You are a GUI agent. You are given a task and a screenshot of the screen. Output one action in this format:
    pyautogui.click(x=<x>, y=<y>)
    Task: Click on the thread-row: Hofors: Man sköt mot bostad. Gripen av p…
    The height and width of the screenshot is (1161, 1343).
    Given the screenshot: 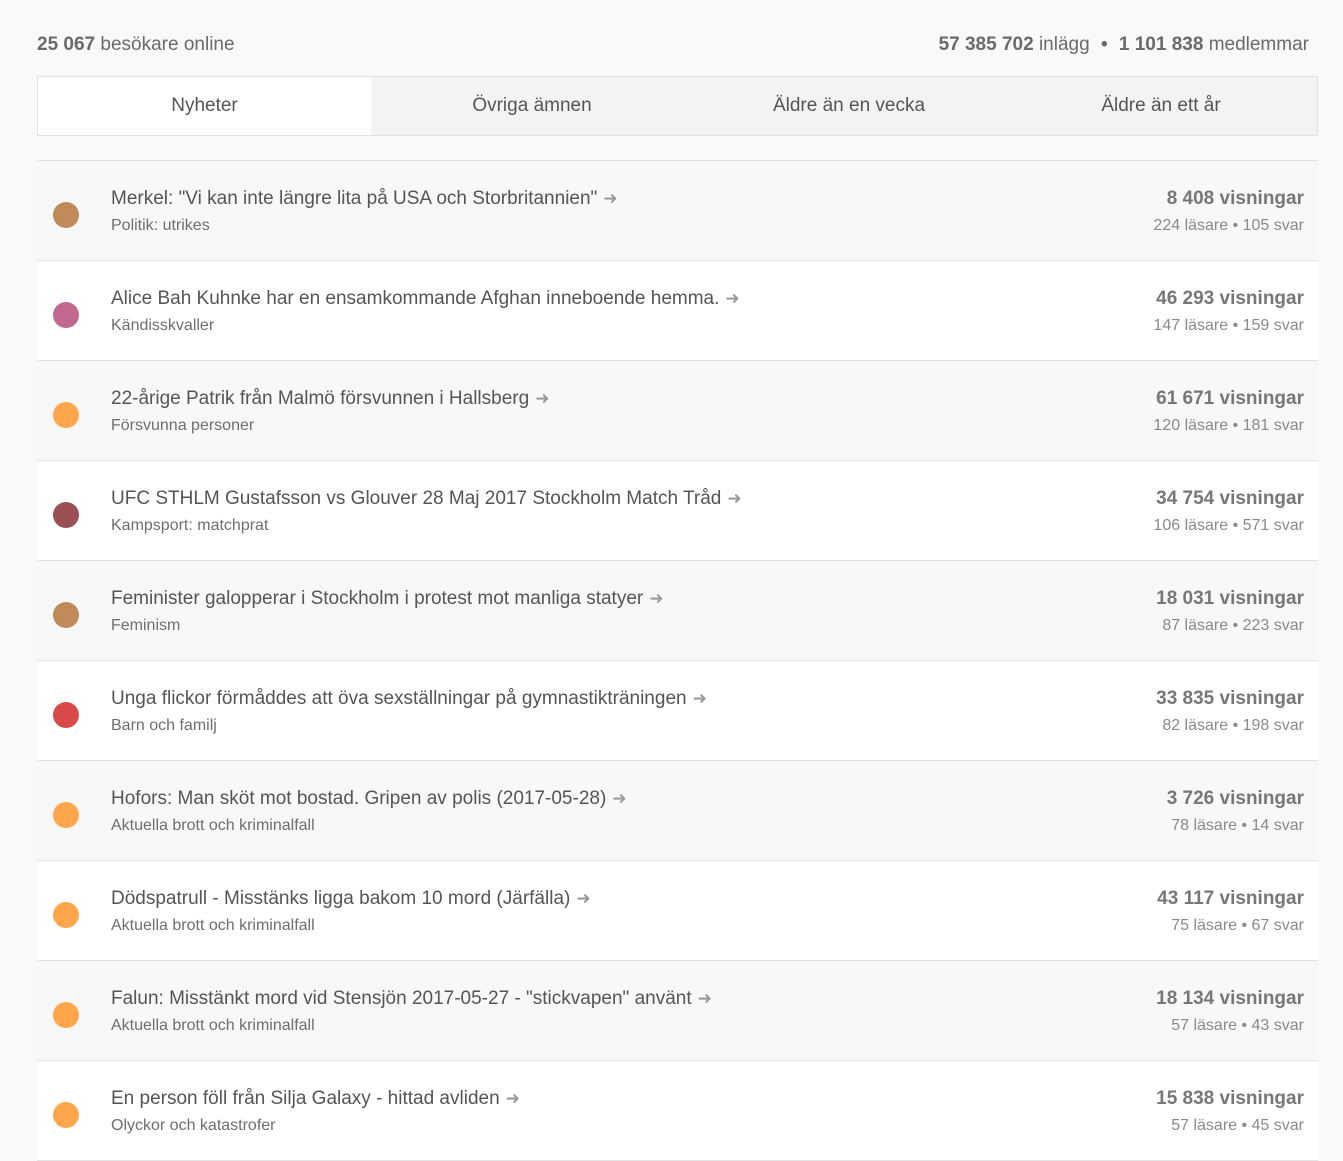 What is the action you would take?
    pyautogui.click(x=677, y=811)
    